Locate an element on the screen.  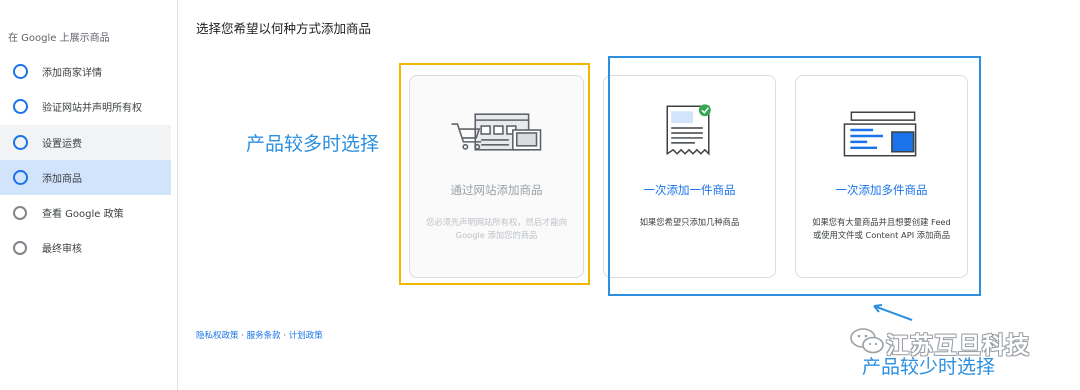
footer-links: 隐私权政策 · 服务条款 · 计划政策 is located at coordinates (259, 335).